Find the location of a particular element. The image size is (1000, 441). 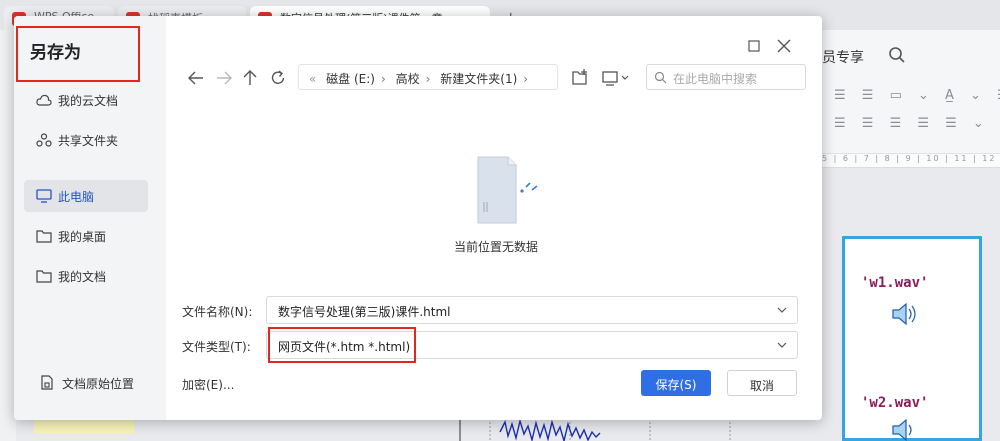

computer-icon is located at coordinates (44, 196).